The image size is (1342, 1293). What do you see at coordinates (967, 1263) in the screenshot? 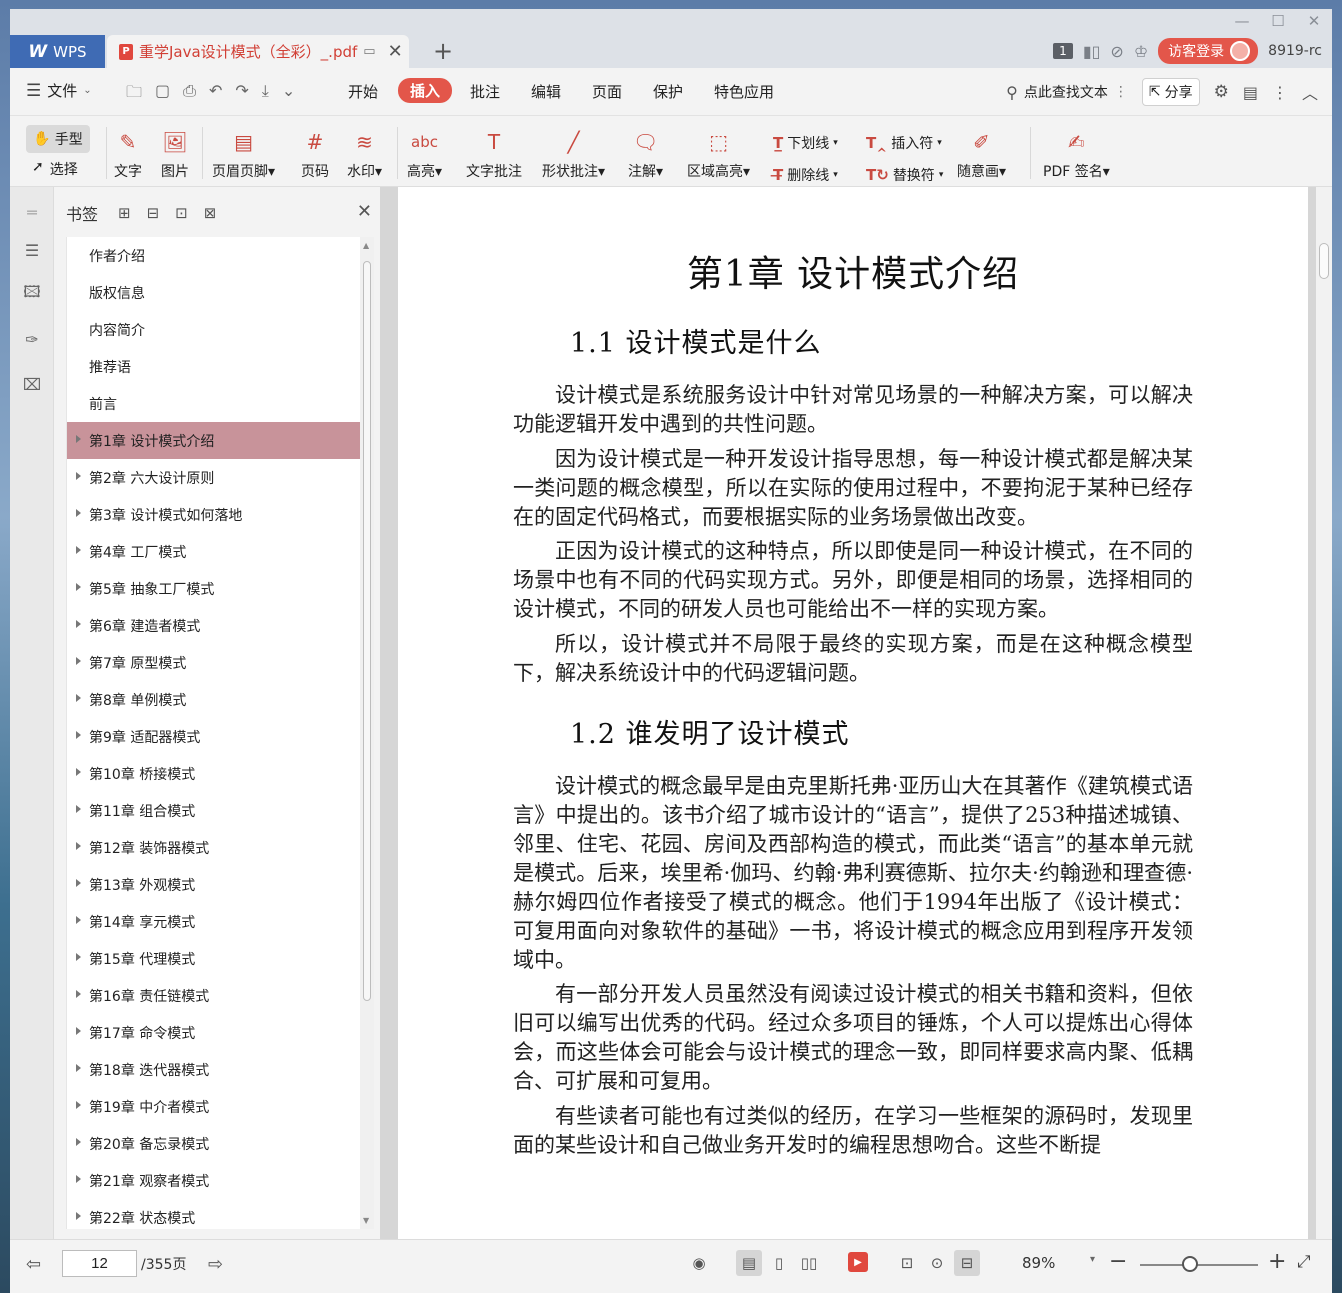
I see `fit-width-icon: ⊟` at bounding box center [967, 1263].